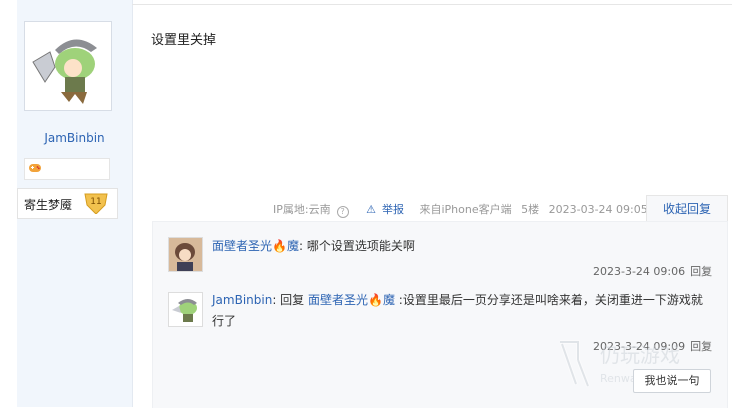 The width and height of the screenshot is (732, 408). What do you see at coordinates (371, 209) in the screenshot?
I see `warning-icon: ⚠` at bounding box center [371, 209].